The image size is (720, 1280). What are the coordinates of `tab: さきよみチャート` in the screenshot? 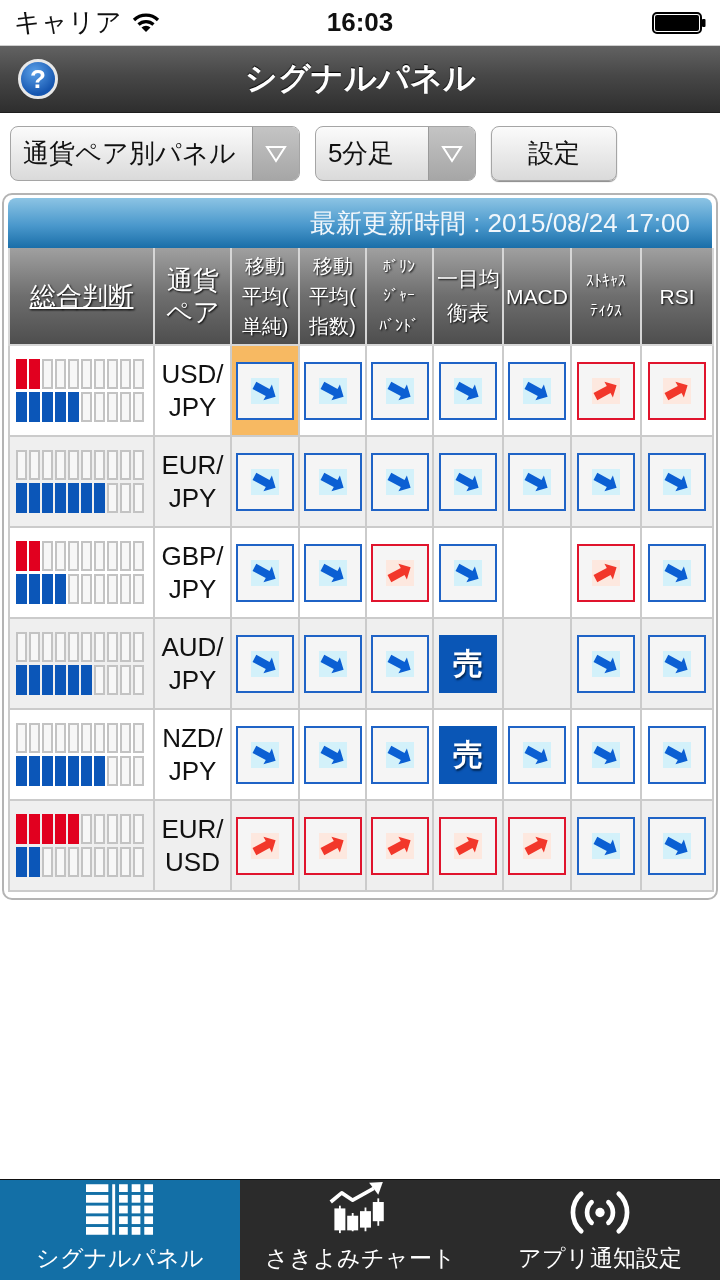 It's located at (360, 1230).